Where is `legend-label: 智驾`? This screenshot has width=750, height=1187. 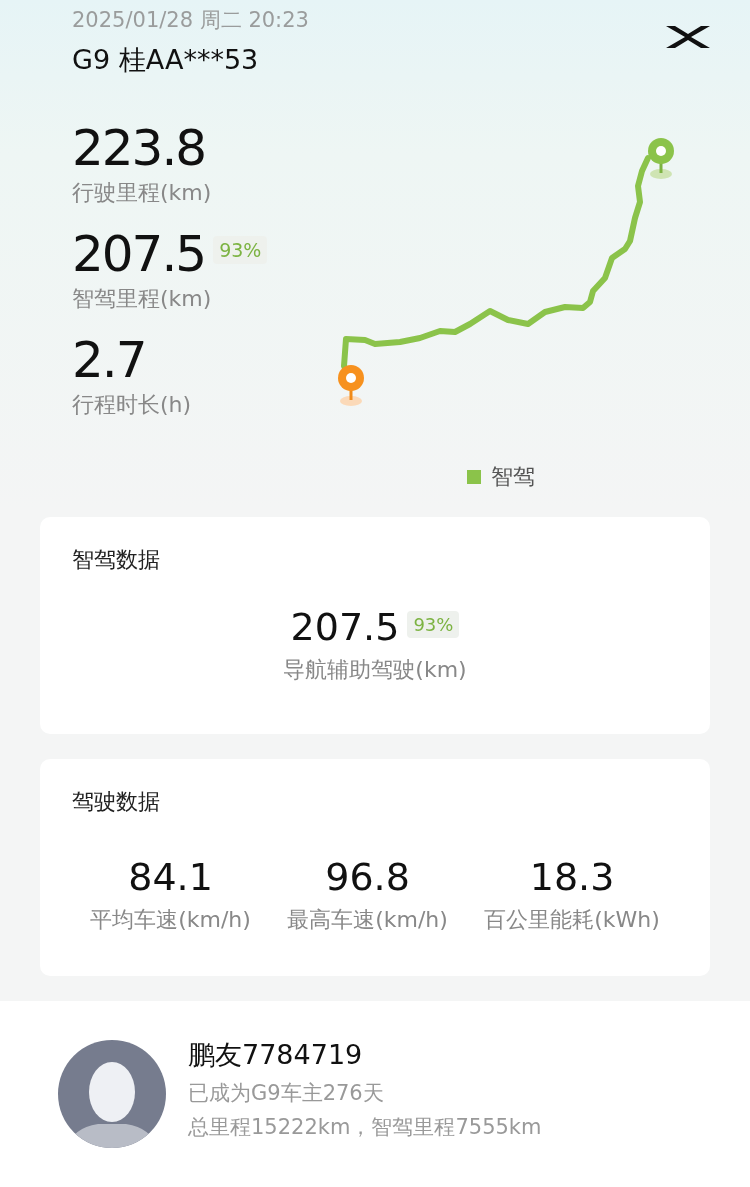 legend-label: 智驾 is located at coordinates (513, 477).